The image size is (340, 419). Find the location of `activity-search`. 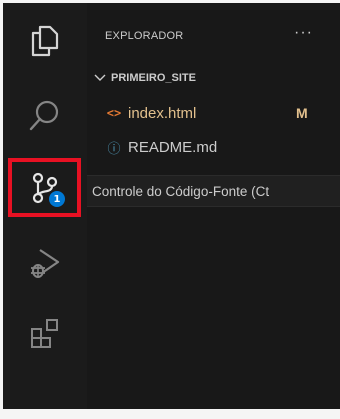

activity-search is located at coordinates (45, 116).